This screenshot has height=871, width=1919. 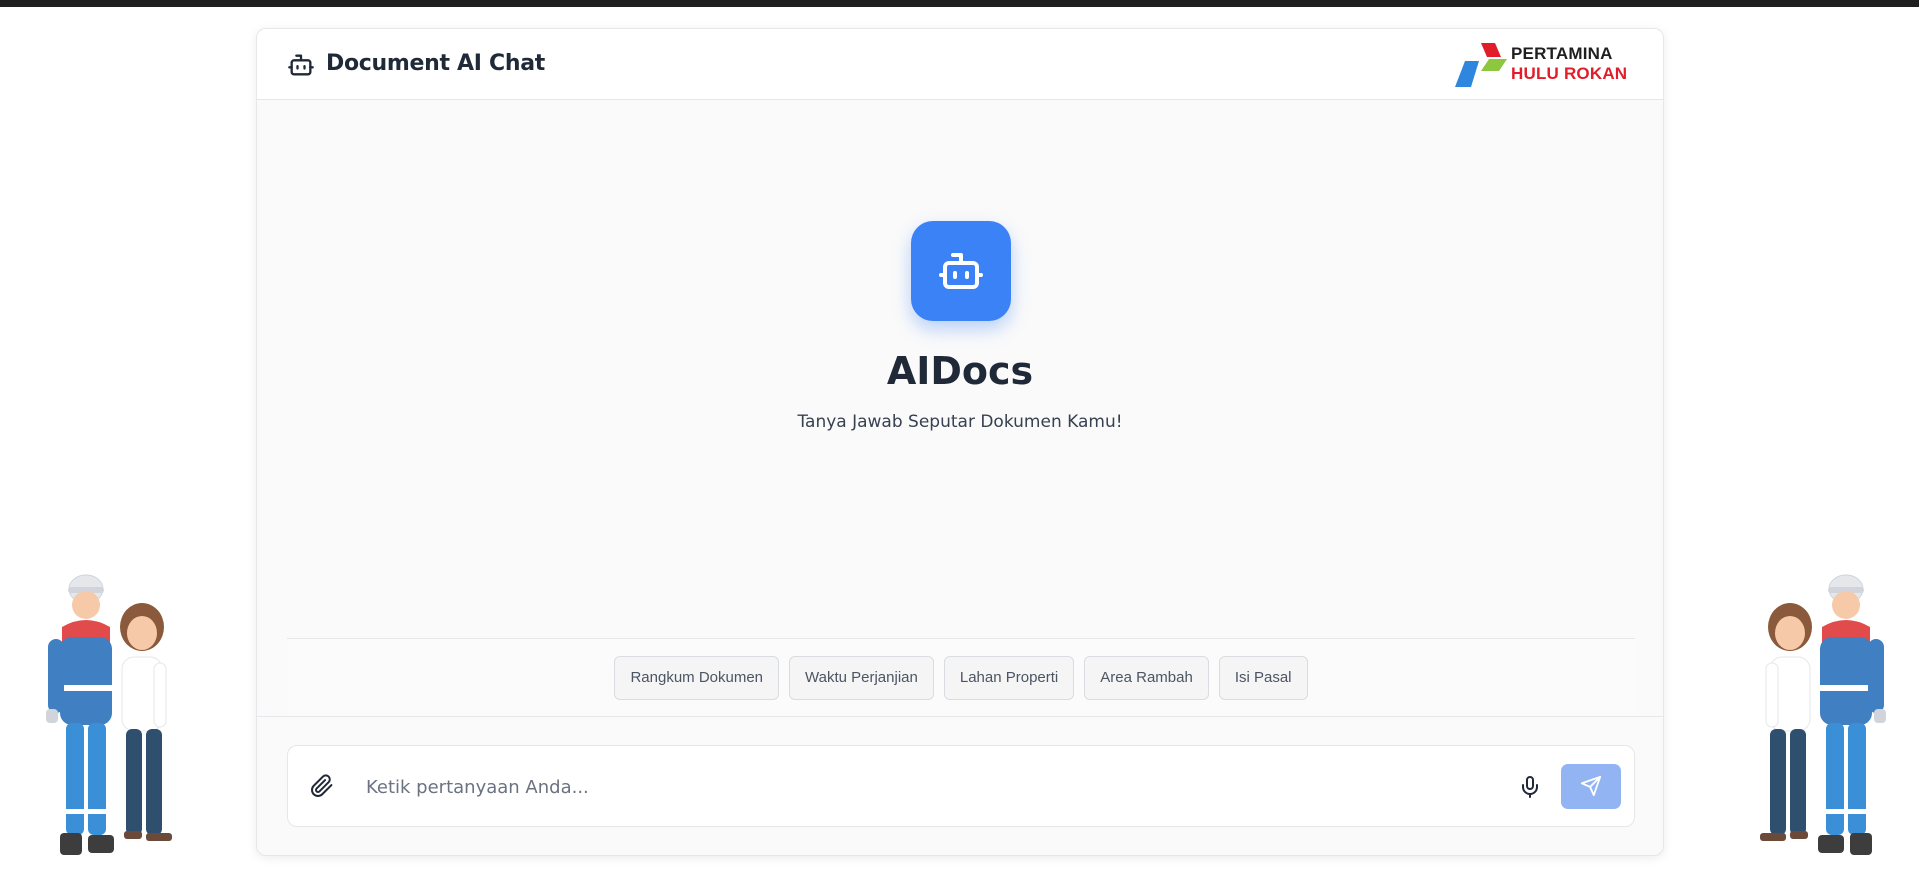 I want to click on pertamina-hulu-rokan-logo: PERTAMINA HULU ROKAN, so click(x=1541, y=65).